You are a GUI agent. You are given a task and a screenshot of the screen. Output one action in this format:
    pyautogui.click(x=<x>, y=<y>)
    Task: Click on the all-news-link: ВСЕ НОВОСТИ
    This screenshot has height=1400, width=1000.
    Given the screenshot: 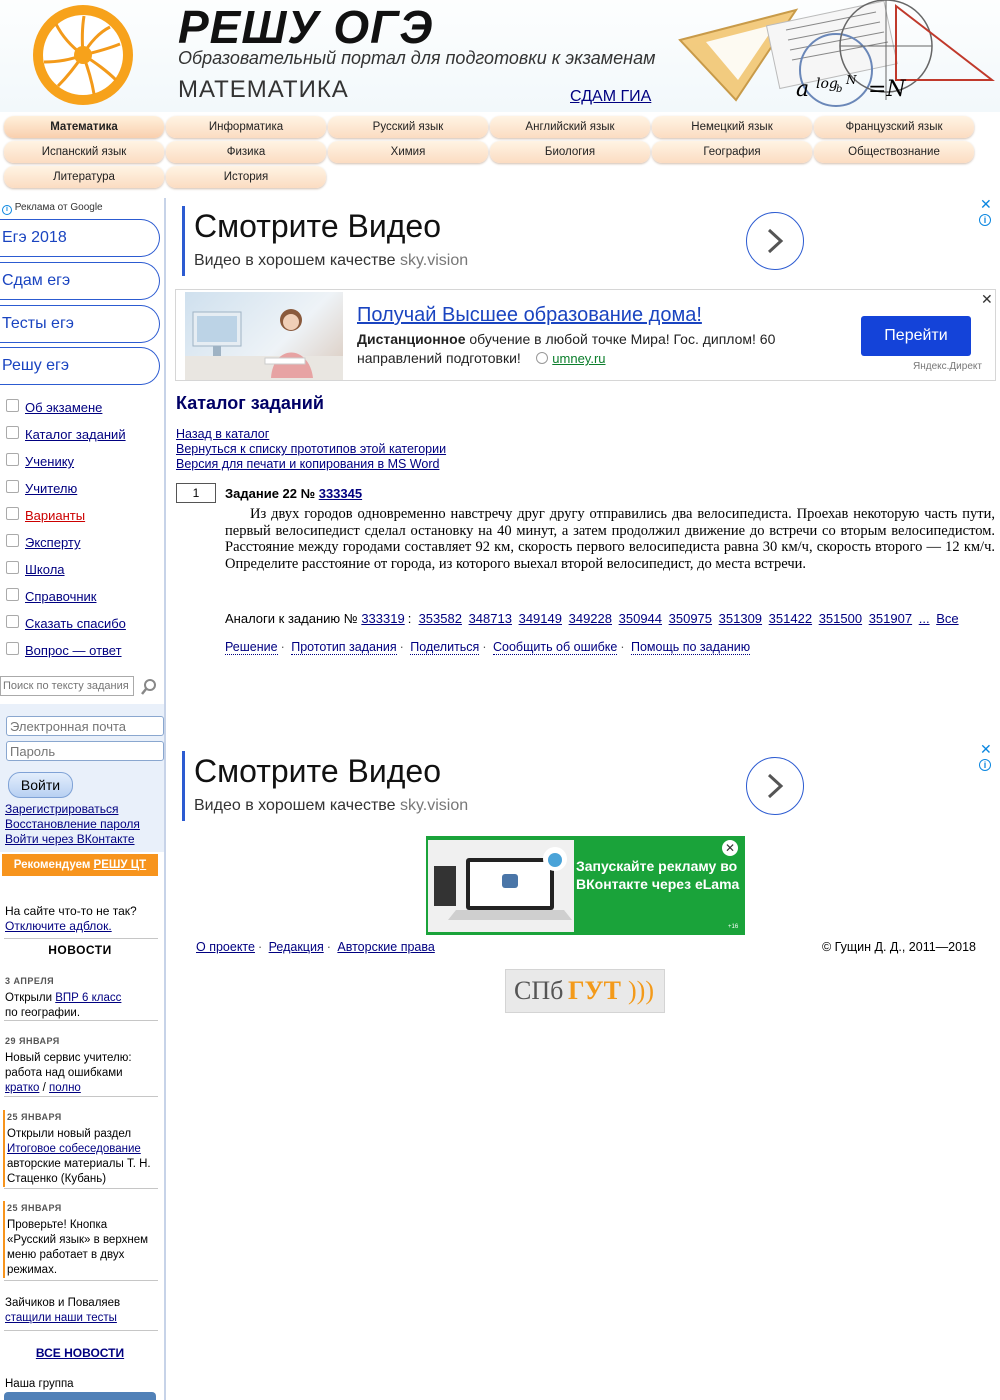 What is the action you would take?
    pyautogui.click(x=80, y=1353)
    